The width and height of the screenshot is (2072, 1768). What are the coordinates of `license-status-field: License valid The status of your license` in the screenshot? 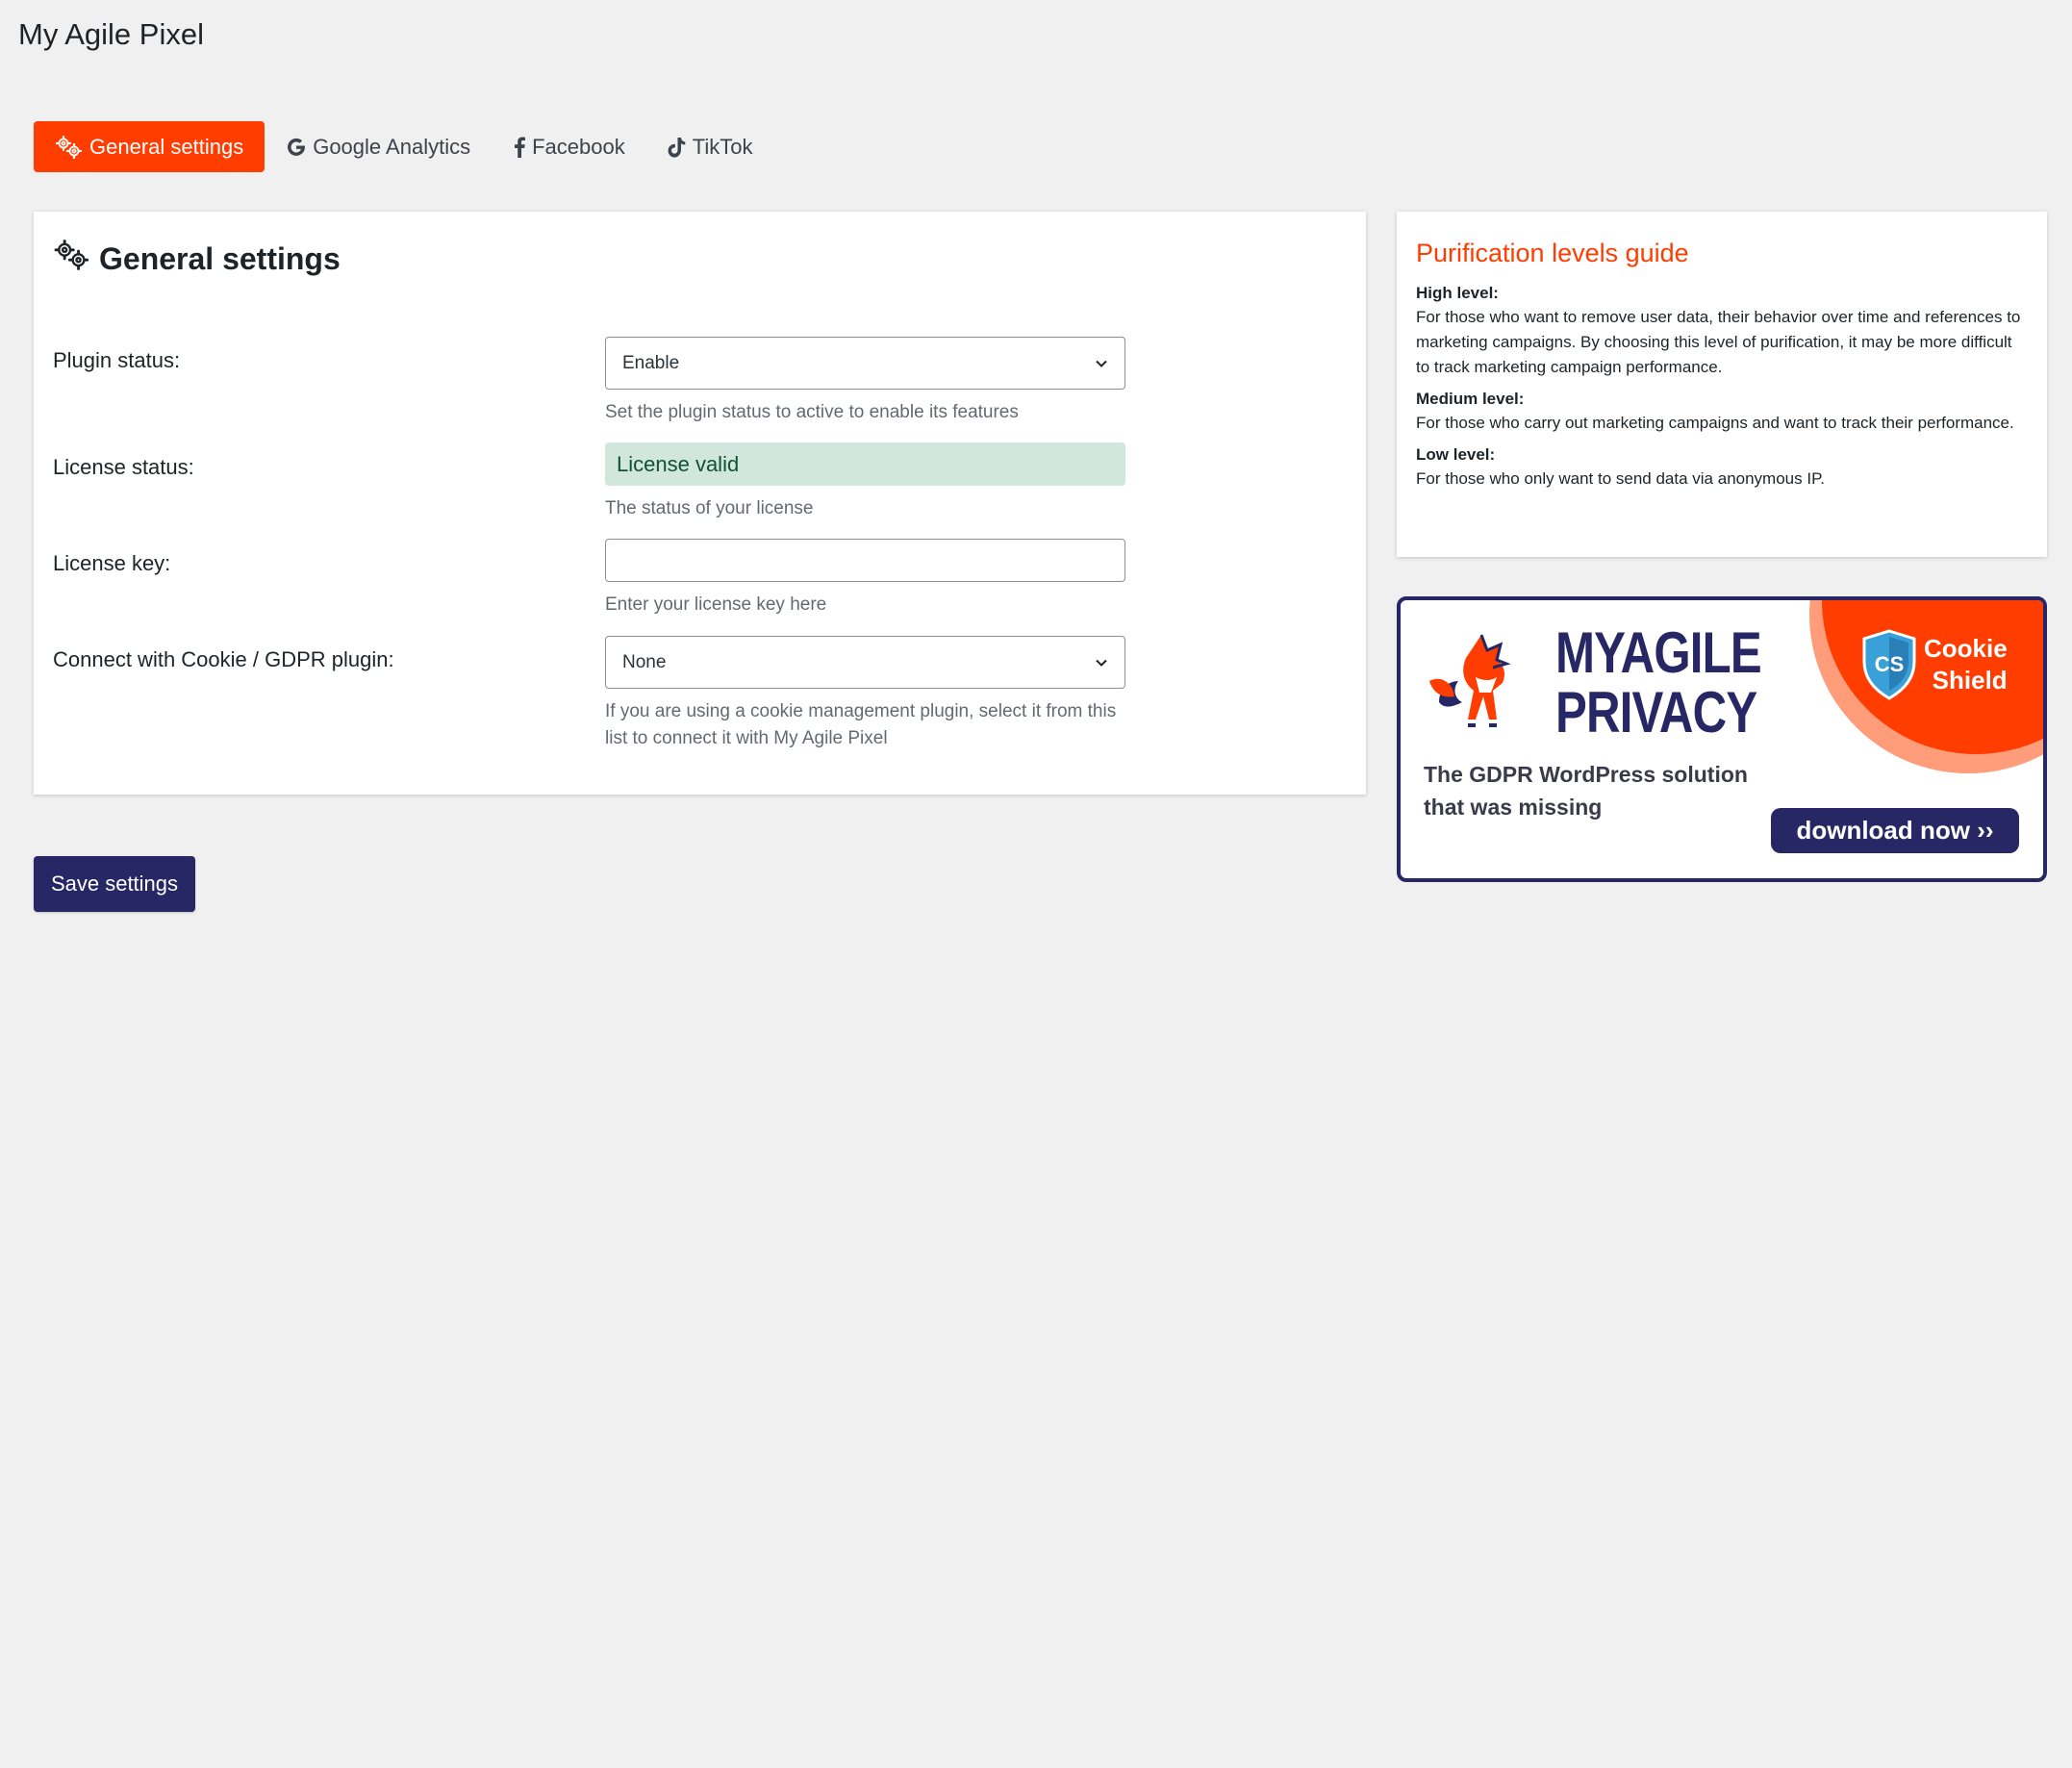 It's located at (865, 482).